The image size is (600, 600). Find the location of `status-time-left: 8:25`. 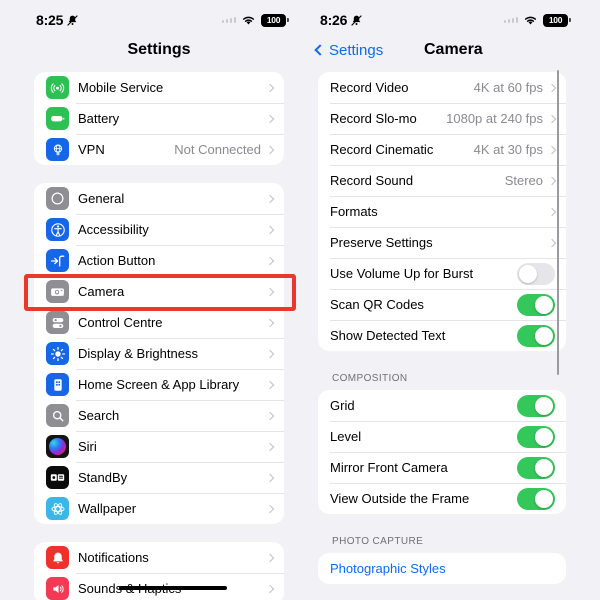

status-time-left: 8:25 is located at coordinates (57, 20).